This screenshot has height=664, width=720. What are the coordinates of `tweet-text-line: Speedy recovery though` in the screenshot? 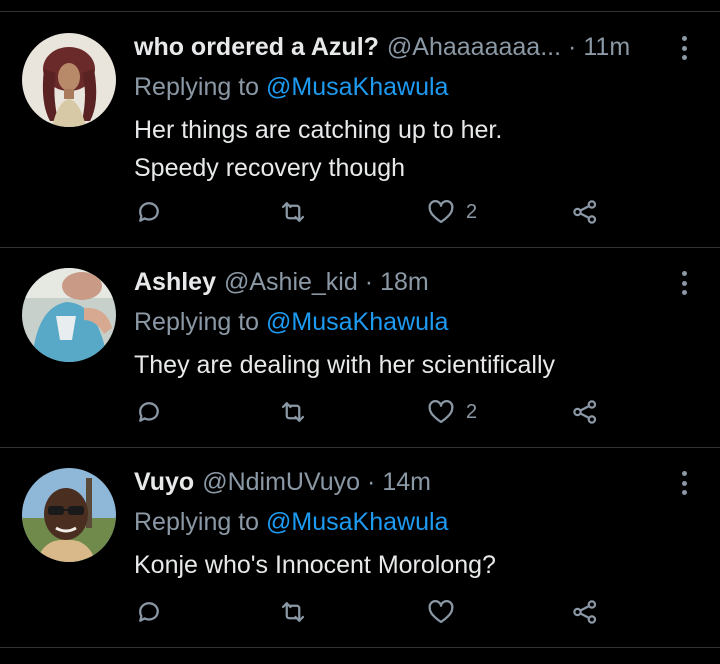 It's located at (270, 168).